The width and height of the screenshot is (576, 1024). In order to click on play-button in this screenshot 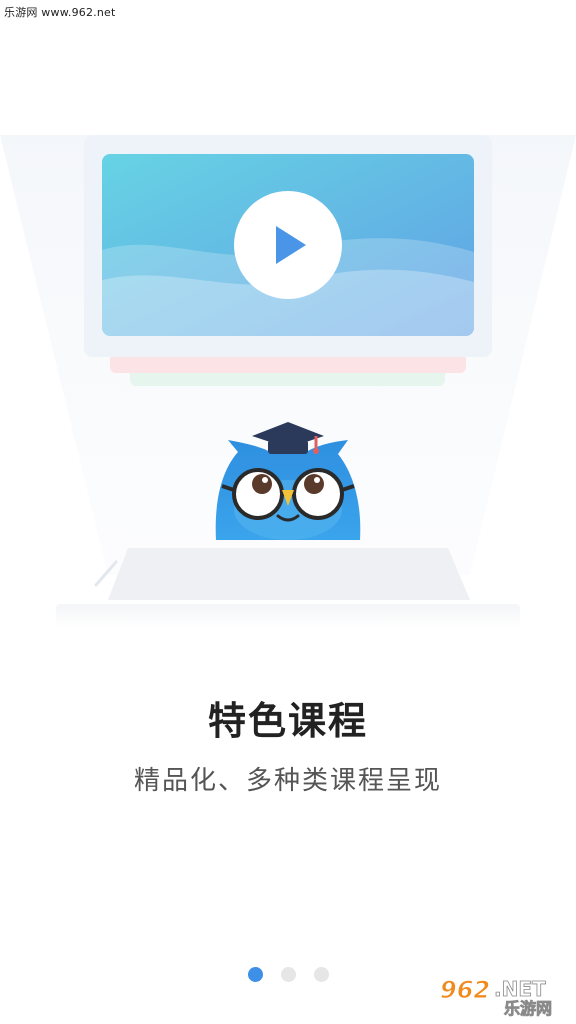, I will do `click(288, 245)`.